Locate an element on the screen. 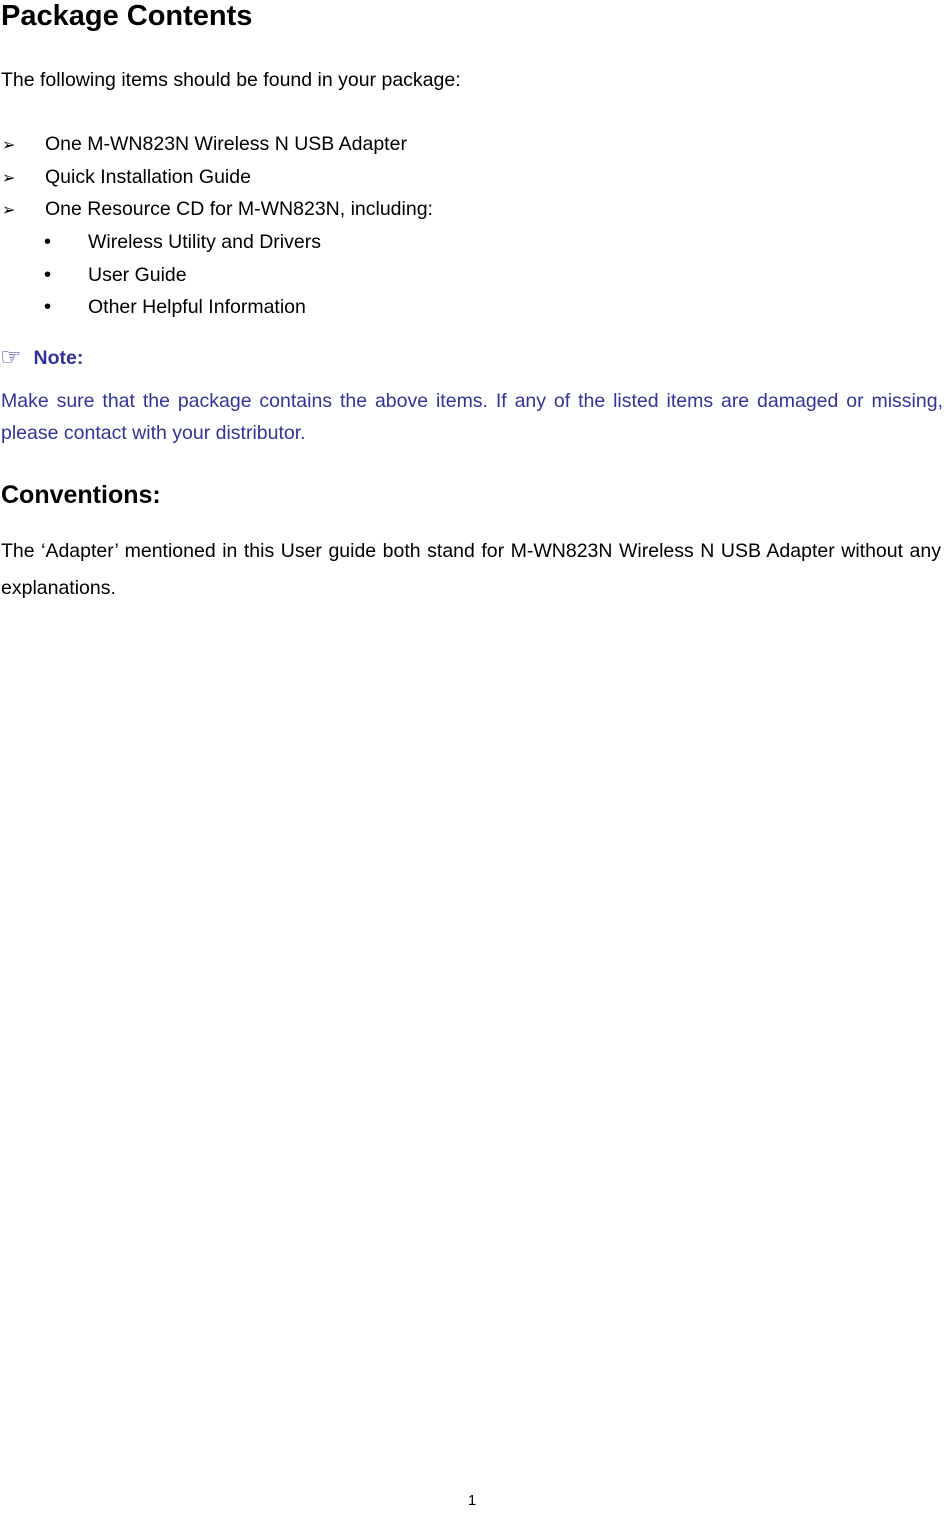 This screenshot has width=944, height=1513. sub-list-item-text: User Guide is located at coordinates (137, 274).